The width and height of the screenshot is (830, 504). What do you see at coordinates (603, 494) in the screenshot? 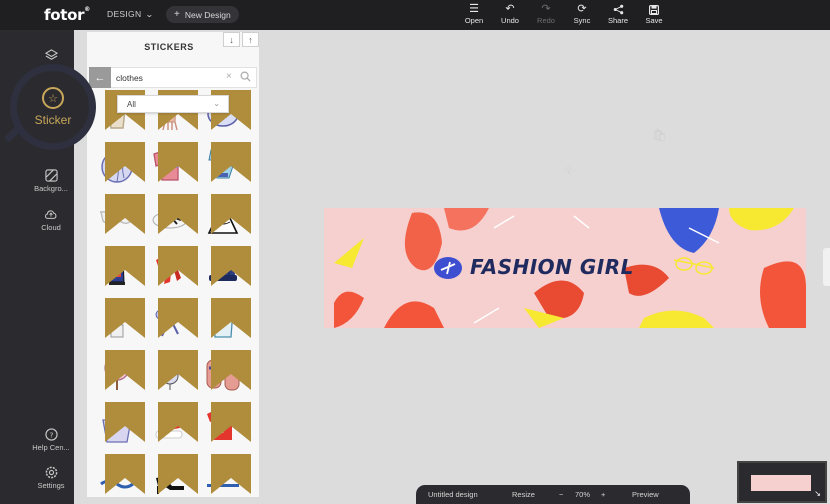
I see `zoom-in-button: +` at bounding box center [603, 494].